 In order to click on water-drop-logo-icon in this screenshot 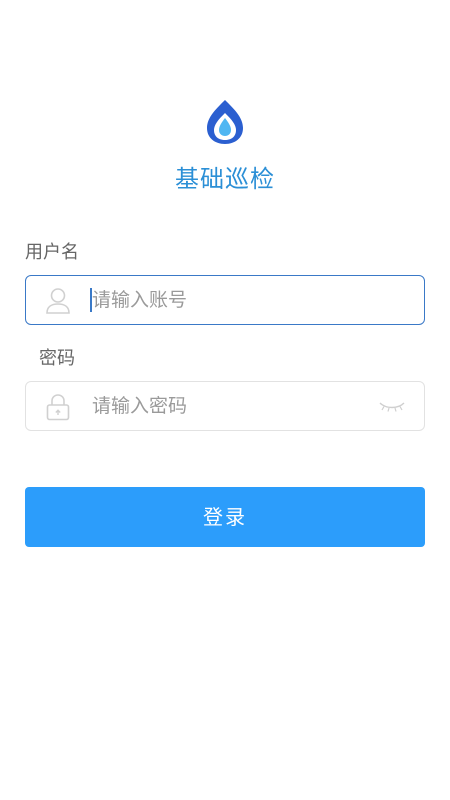, I will do `click(225, 122)`.